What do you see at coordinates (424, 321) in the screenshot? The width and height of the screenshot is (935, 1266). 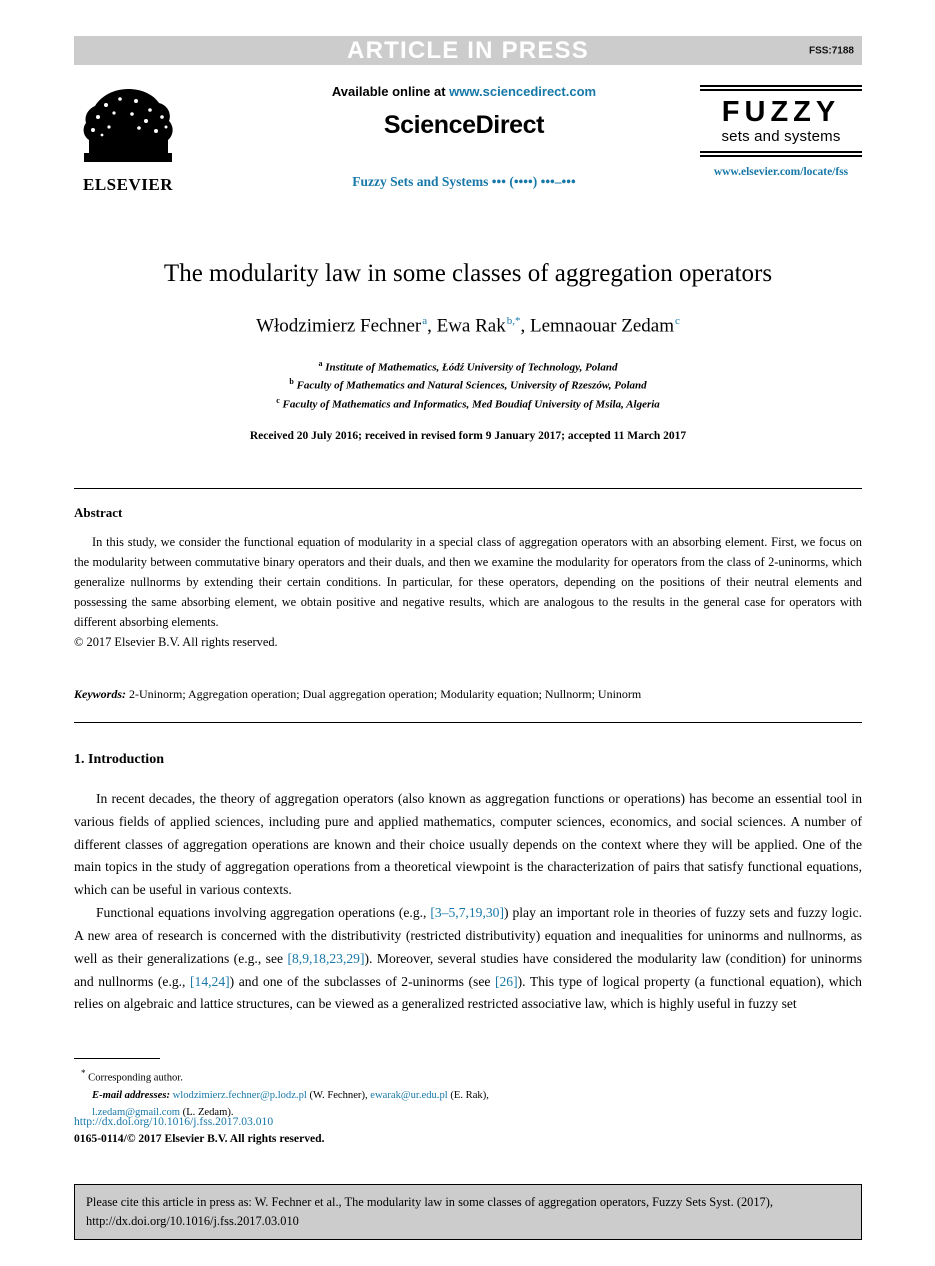 I see `author-affiliation-marker: a` at bounding box center [424, 321].